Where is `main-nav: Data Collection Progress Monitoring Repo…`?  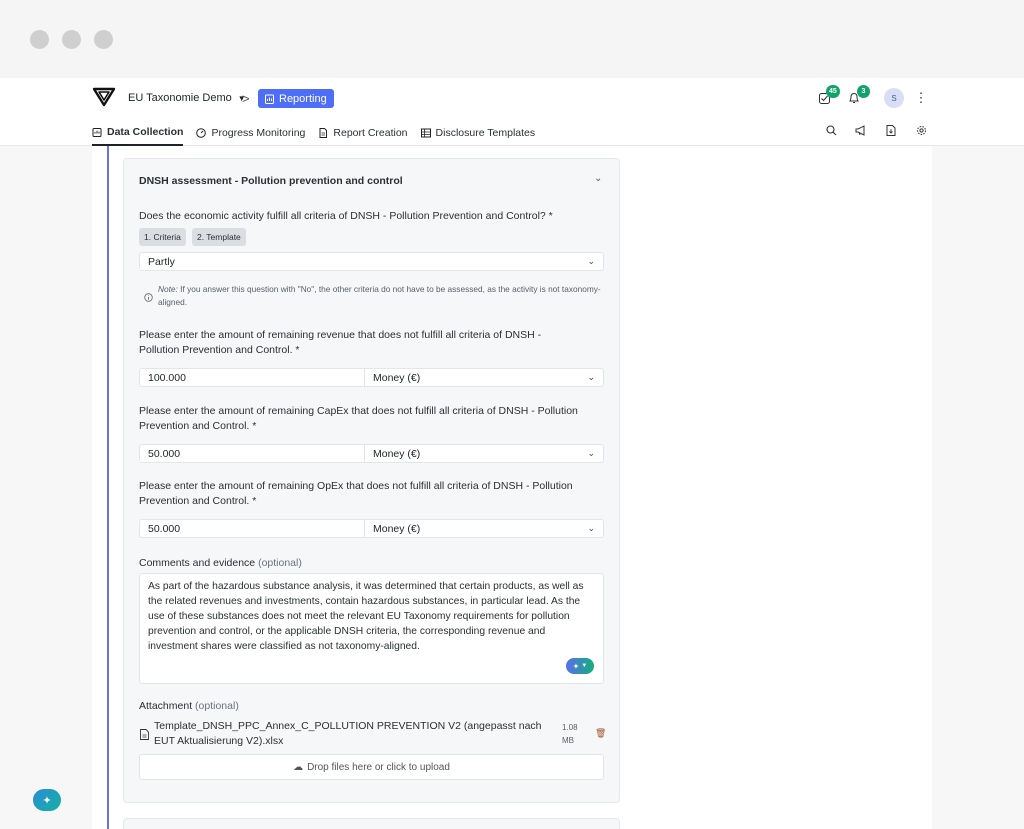 main-nav: Data Collection Progress Monitoring Repo… is located at coordinates (320, 135).